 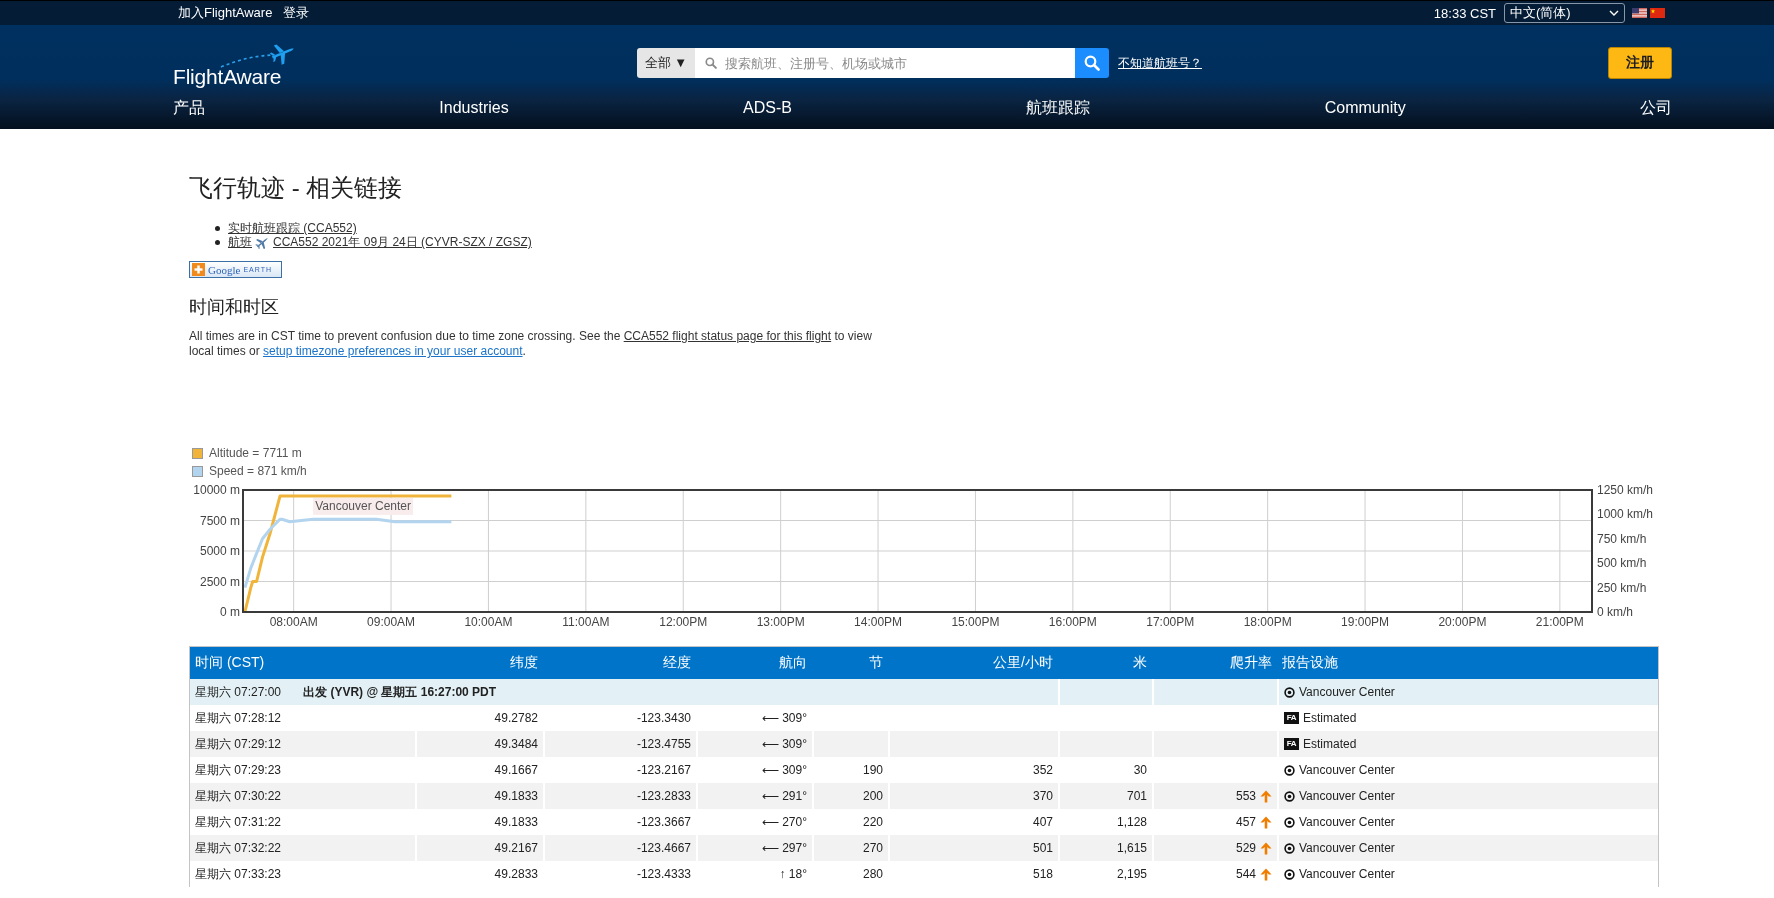 I want to click on y-axis-label: 10000 m, so click(x=216, y=490).